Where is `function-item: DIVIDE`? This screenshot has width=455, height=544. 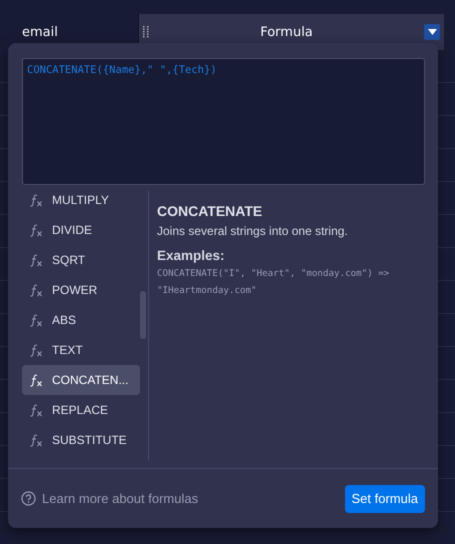 function-item: DIVIDE is located at coordinates (81, 230).